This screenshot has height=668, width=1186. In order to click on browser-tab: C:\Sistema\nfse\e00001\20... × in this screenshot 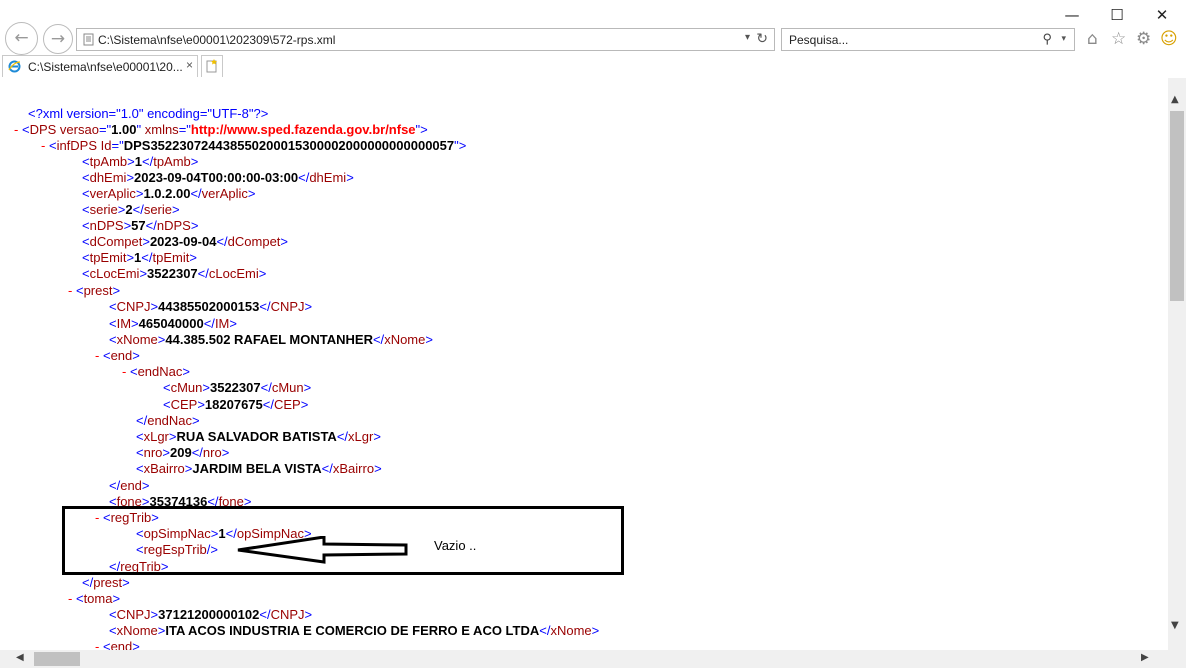, I will do `click(100, 66)`.